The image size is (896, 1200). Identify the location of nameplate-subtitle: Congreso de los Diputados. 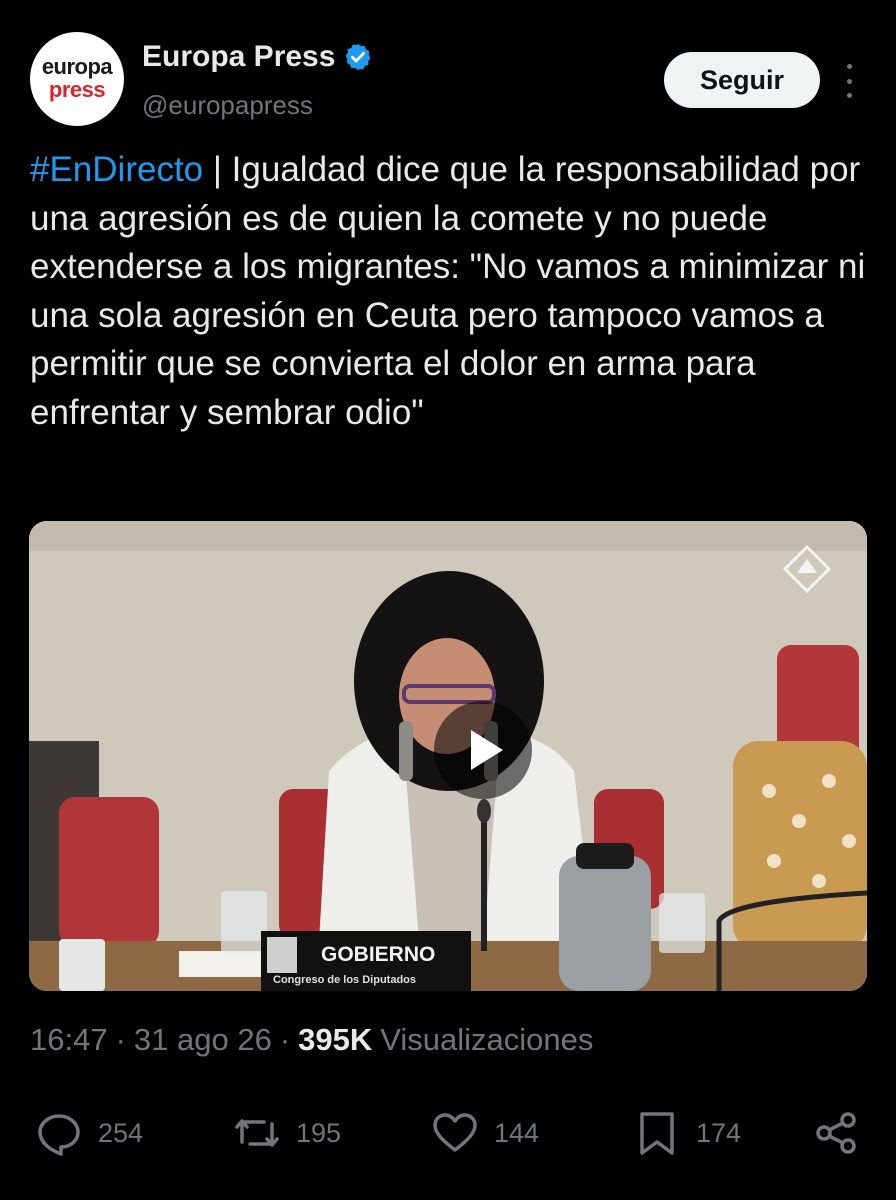
(344, 980).